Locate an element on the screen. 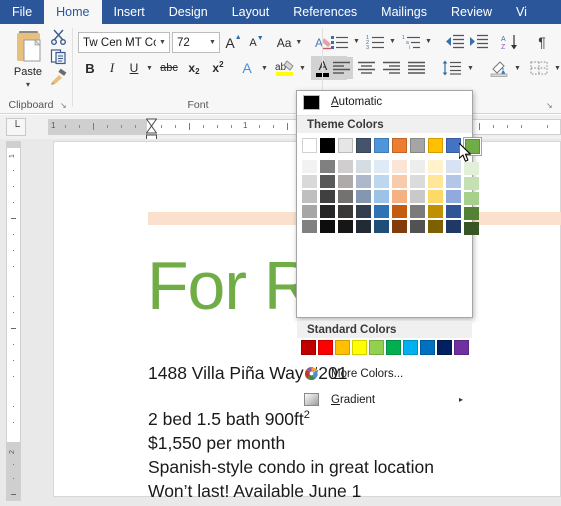  align-left-icon is located at coordinates (341, 68).